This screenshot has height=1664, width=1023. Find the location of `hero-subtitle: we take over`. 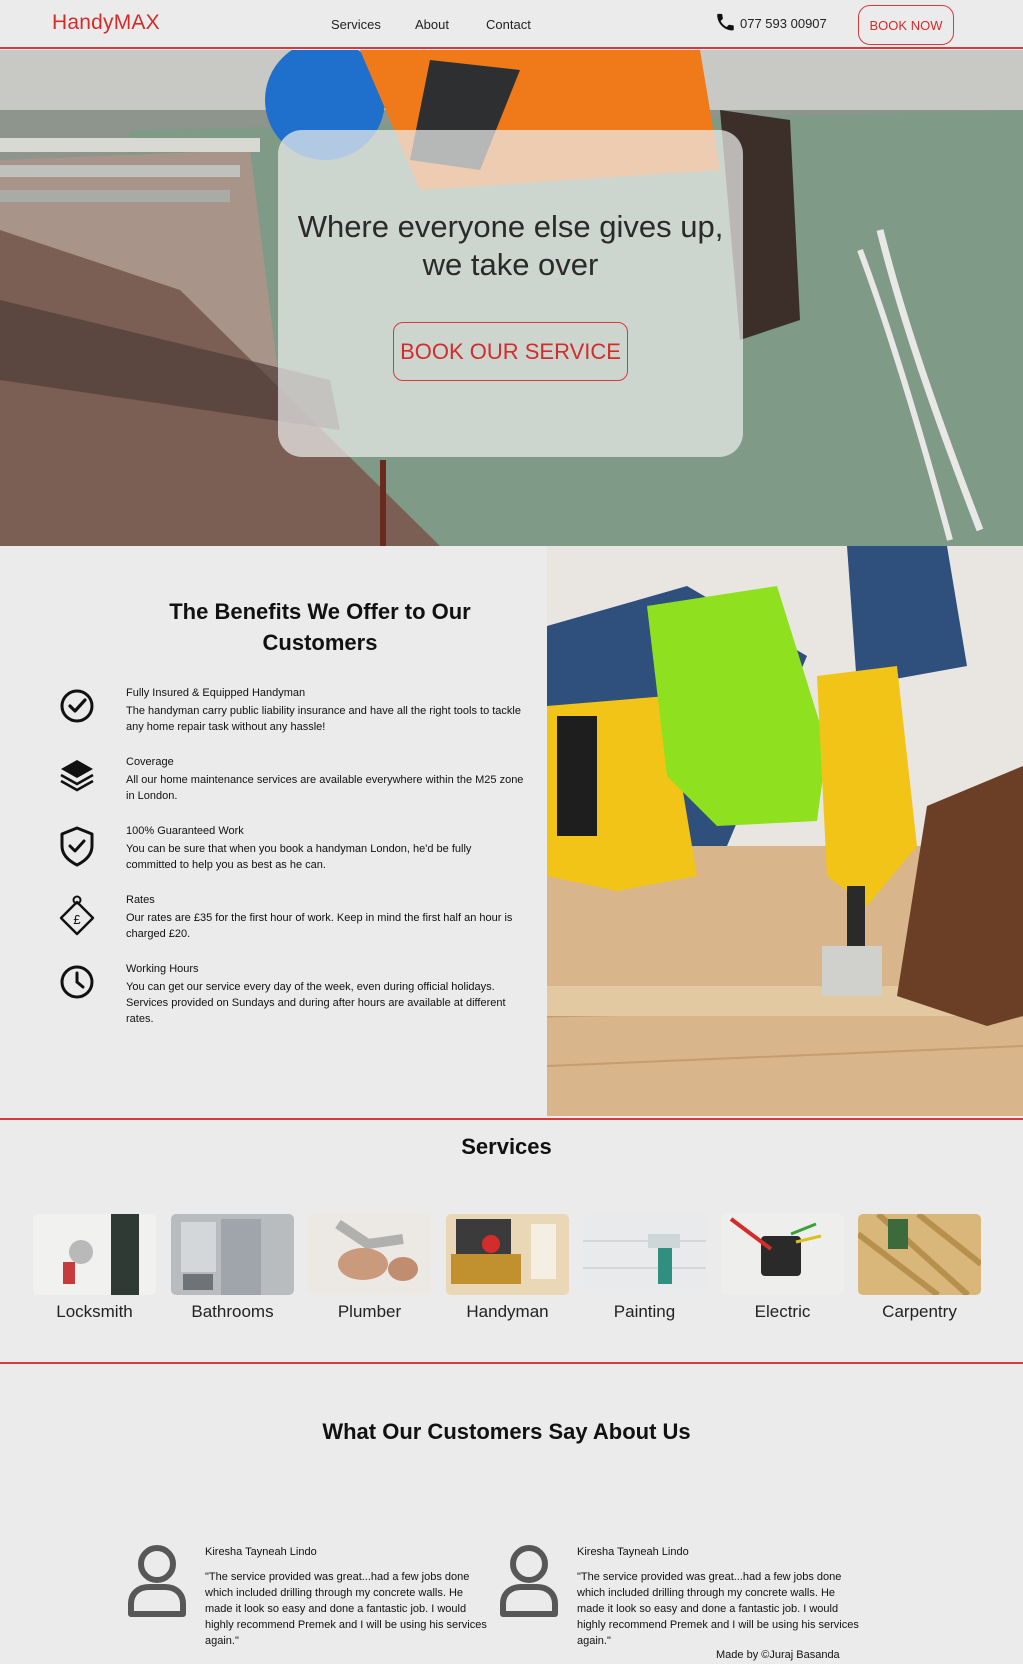

hero-subtitle: we take over is located at coordinates (510, 264).